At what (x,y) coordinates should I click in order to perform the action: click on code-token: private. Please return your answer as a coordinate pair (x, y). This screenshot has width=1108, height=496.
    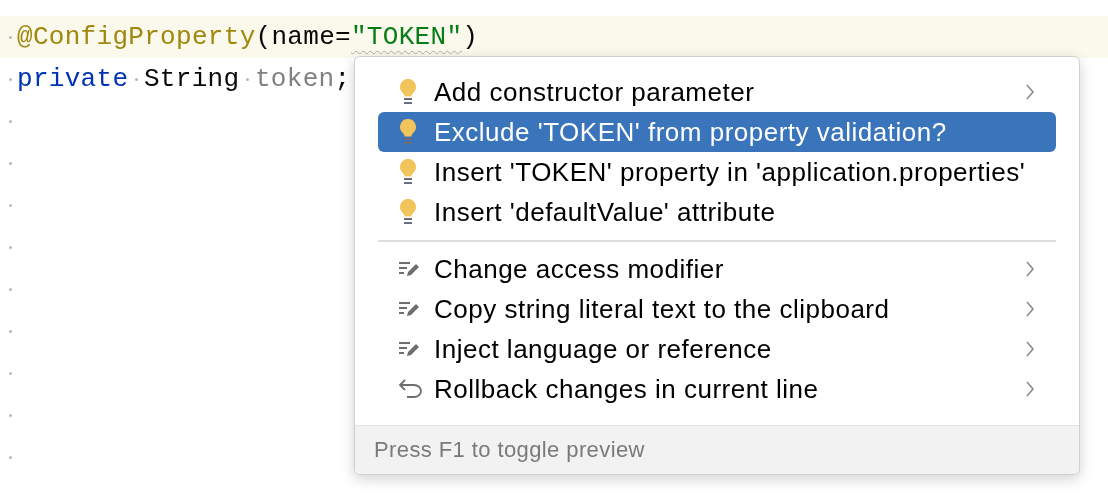
    Looking at the image, I should click on (73, 79).